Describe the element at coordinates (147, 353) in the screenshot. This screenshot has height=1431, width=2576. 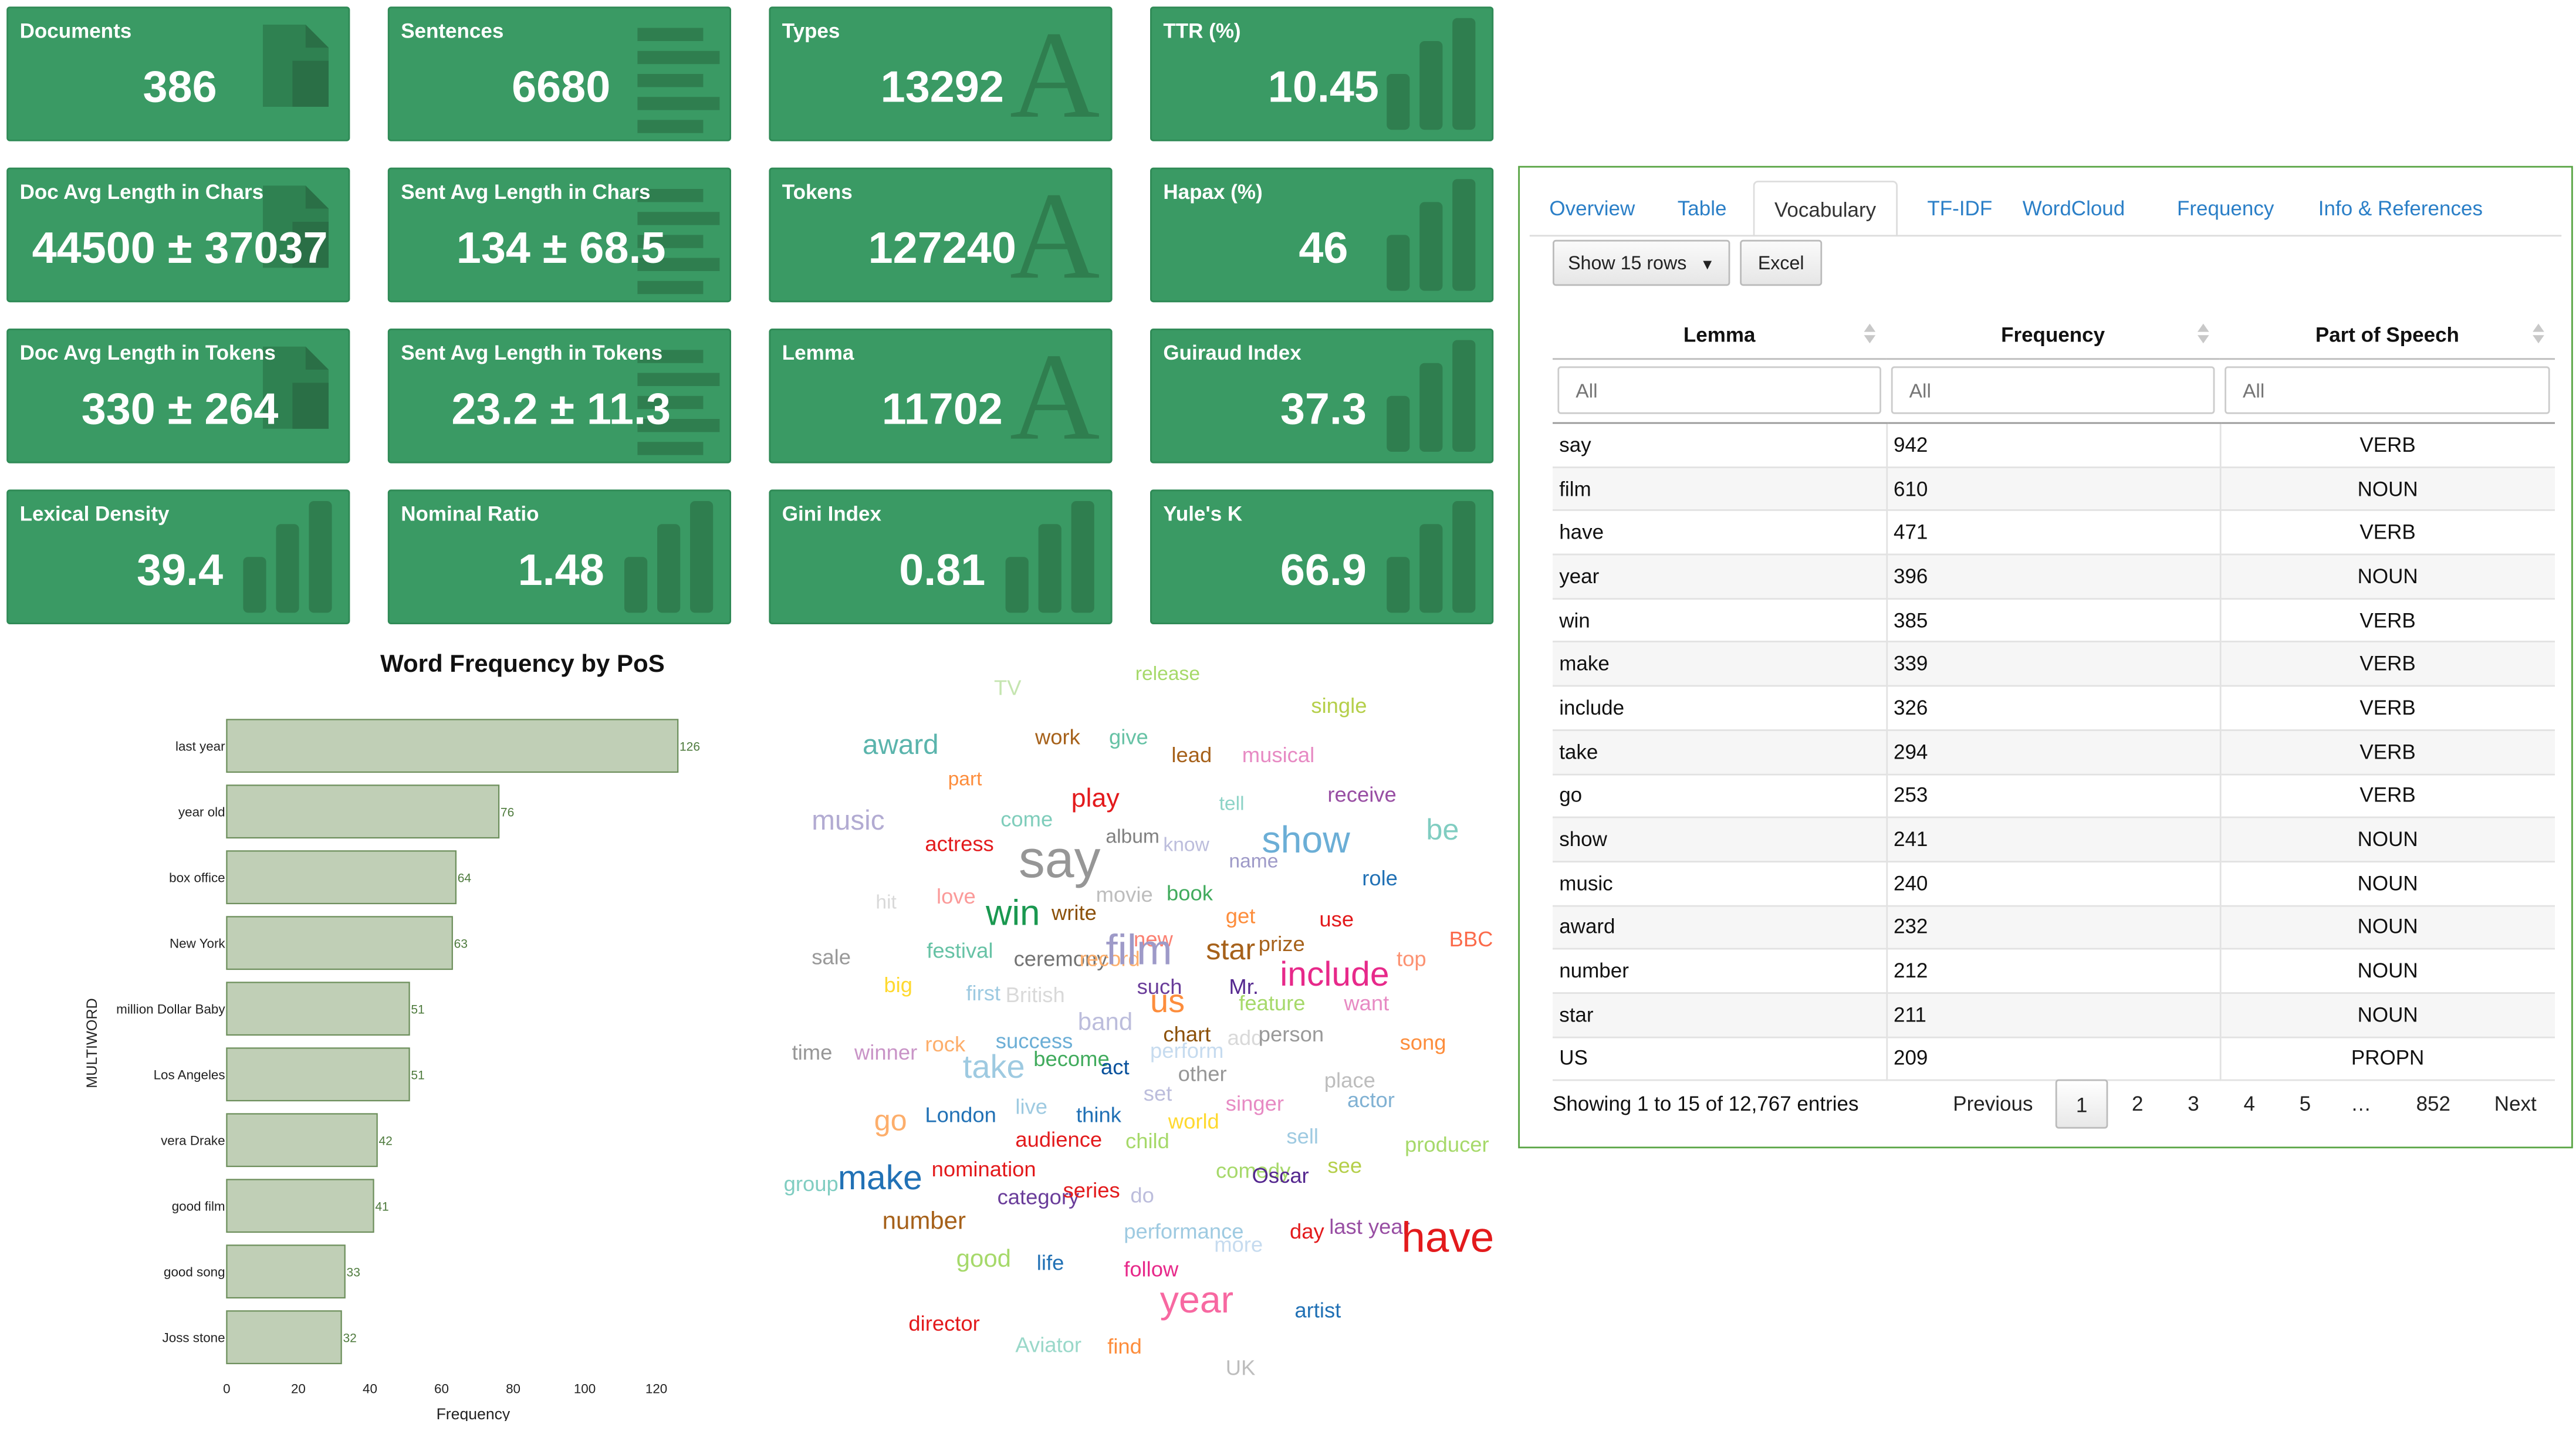
I see `stat-card-label: Doc Avg Length in Tokens` at that location.